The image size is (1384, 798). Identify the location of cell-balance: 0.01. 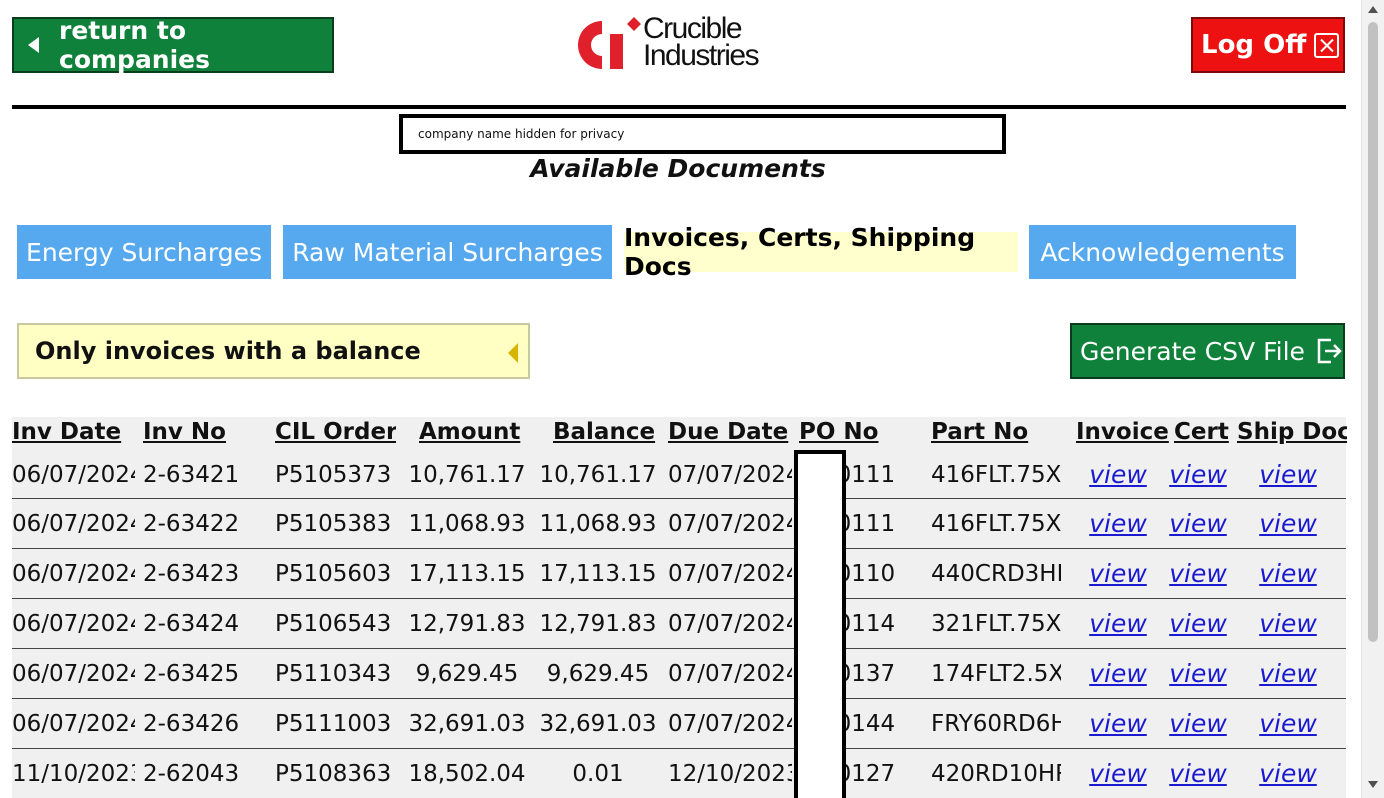
(598, 773).